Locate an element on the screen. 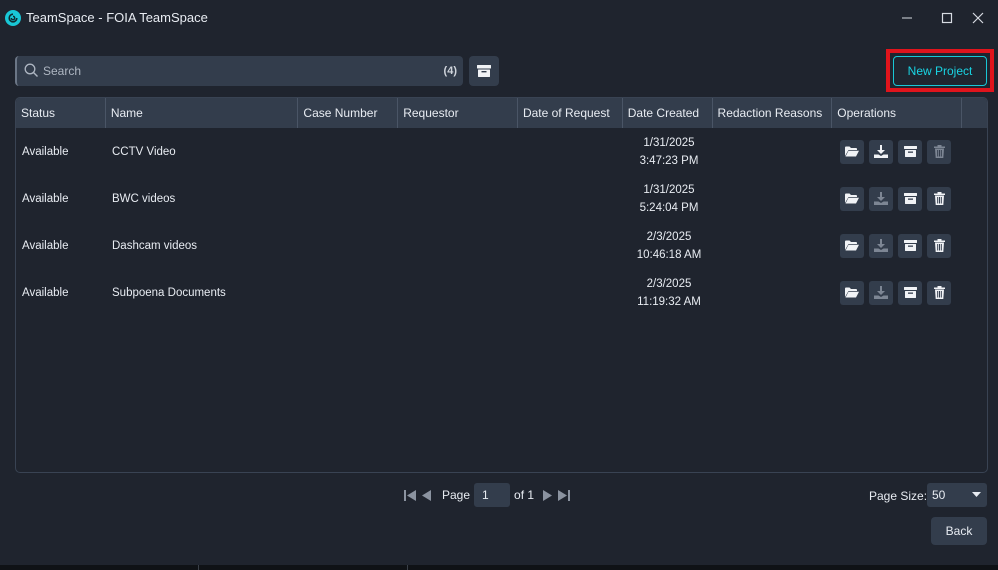 This screenshot has width=998, height=570. previous-page-icon is located at coordinates (426, 495).